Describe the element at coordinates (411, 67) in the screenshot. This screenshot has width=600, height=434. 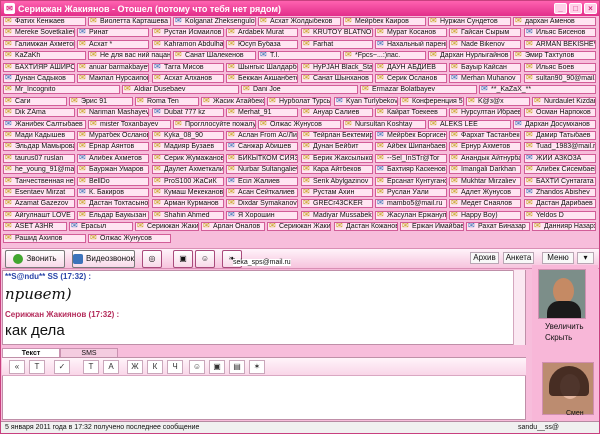
I see `contact-tab: ДАУН АБДИЕВ` at that location.